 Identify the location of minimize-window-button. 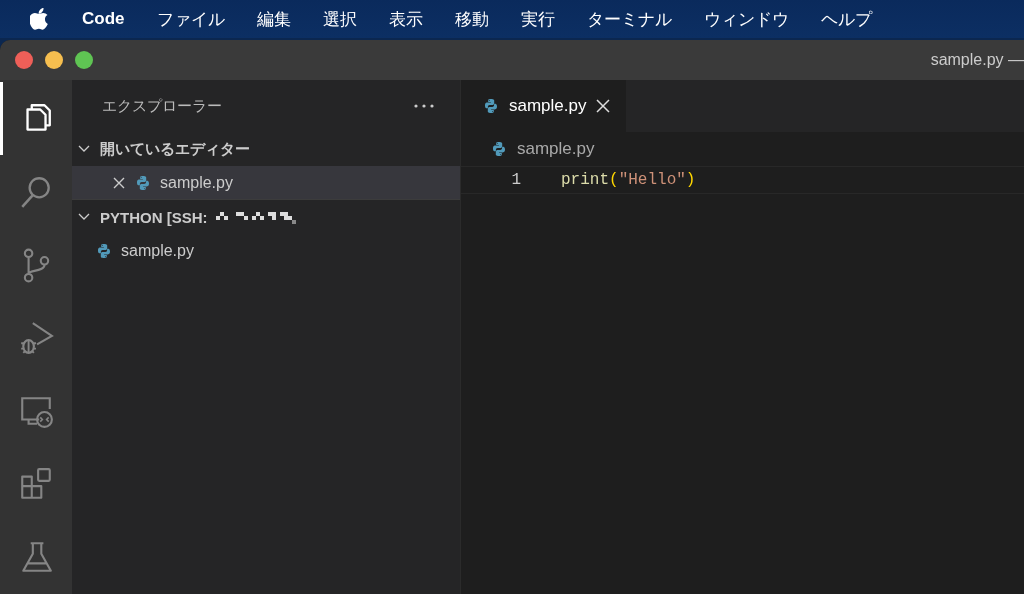
(54, 60).